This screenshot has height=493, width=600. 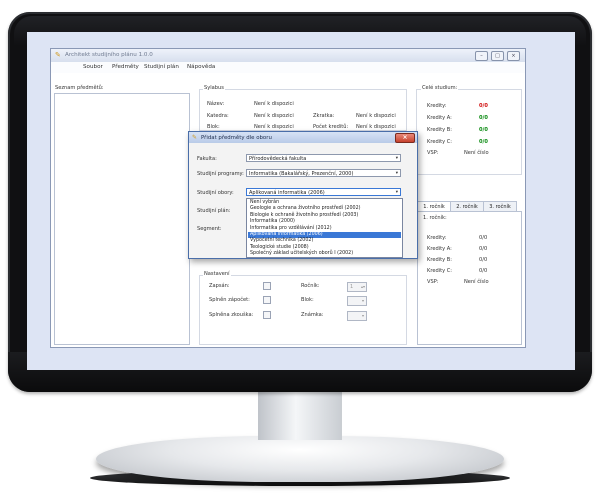 I want to click on menu-studijni-plan: Studijní plán, so click(x=161, y=67).